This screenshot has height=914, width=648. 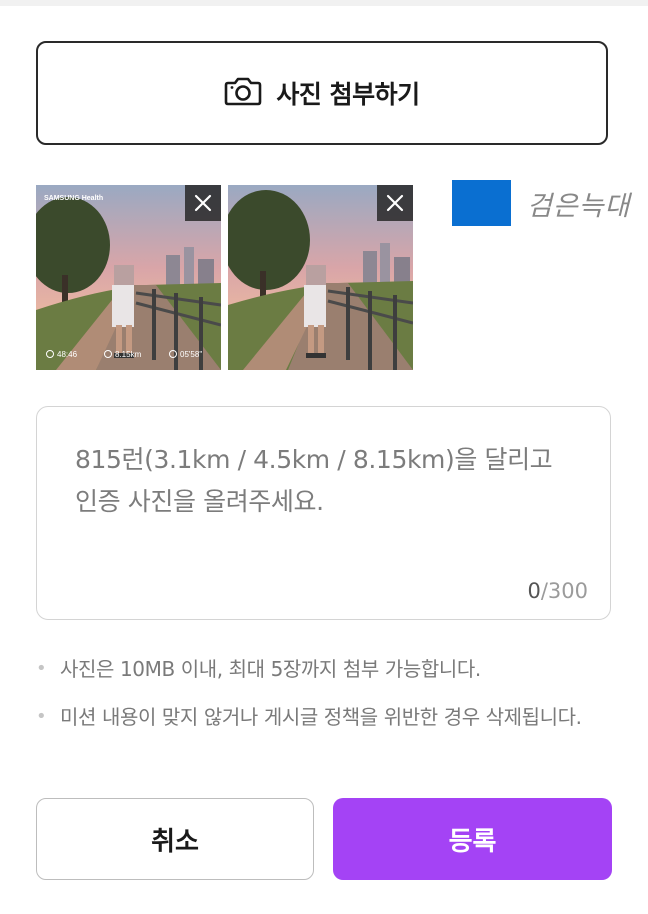 What do you see at coordinates (472, 839) in the screenshot?
I see `submit-button: 등록` at bounding box center [472, 839].